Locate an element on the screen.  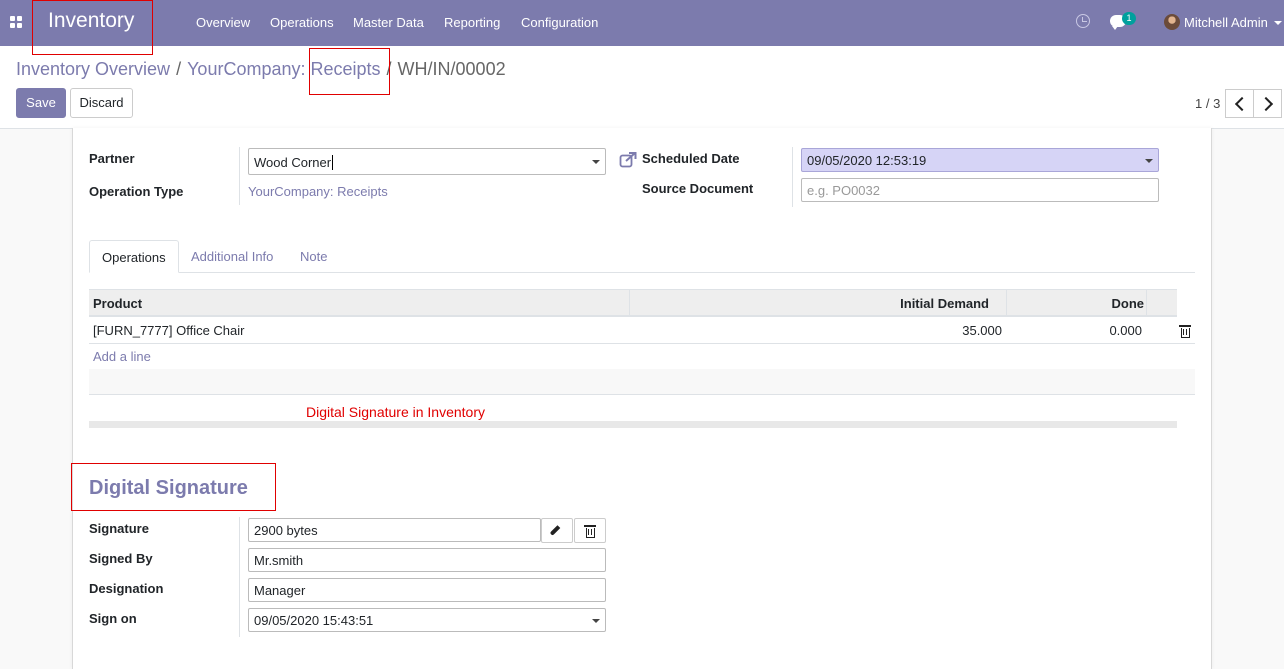
pager-value: 1 / 3 is located at coordinates (1207, 103).